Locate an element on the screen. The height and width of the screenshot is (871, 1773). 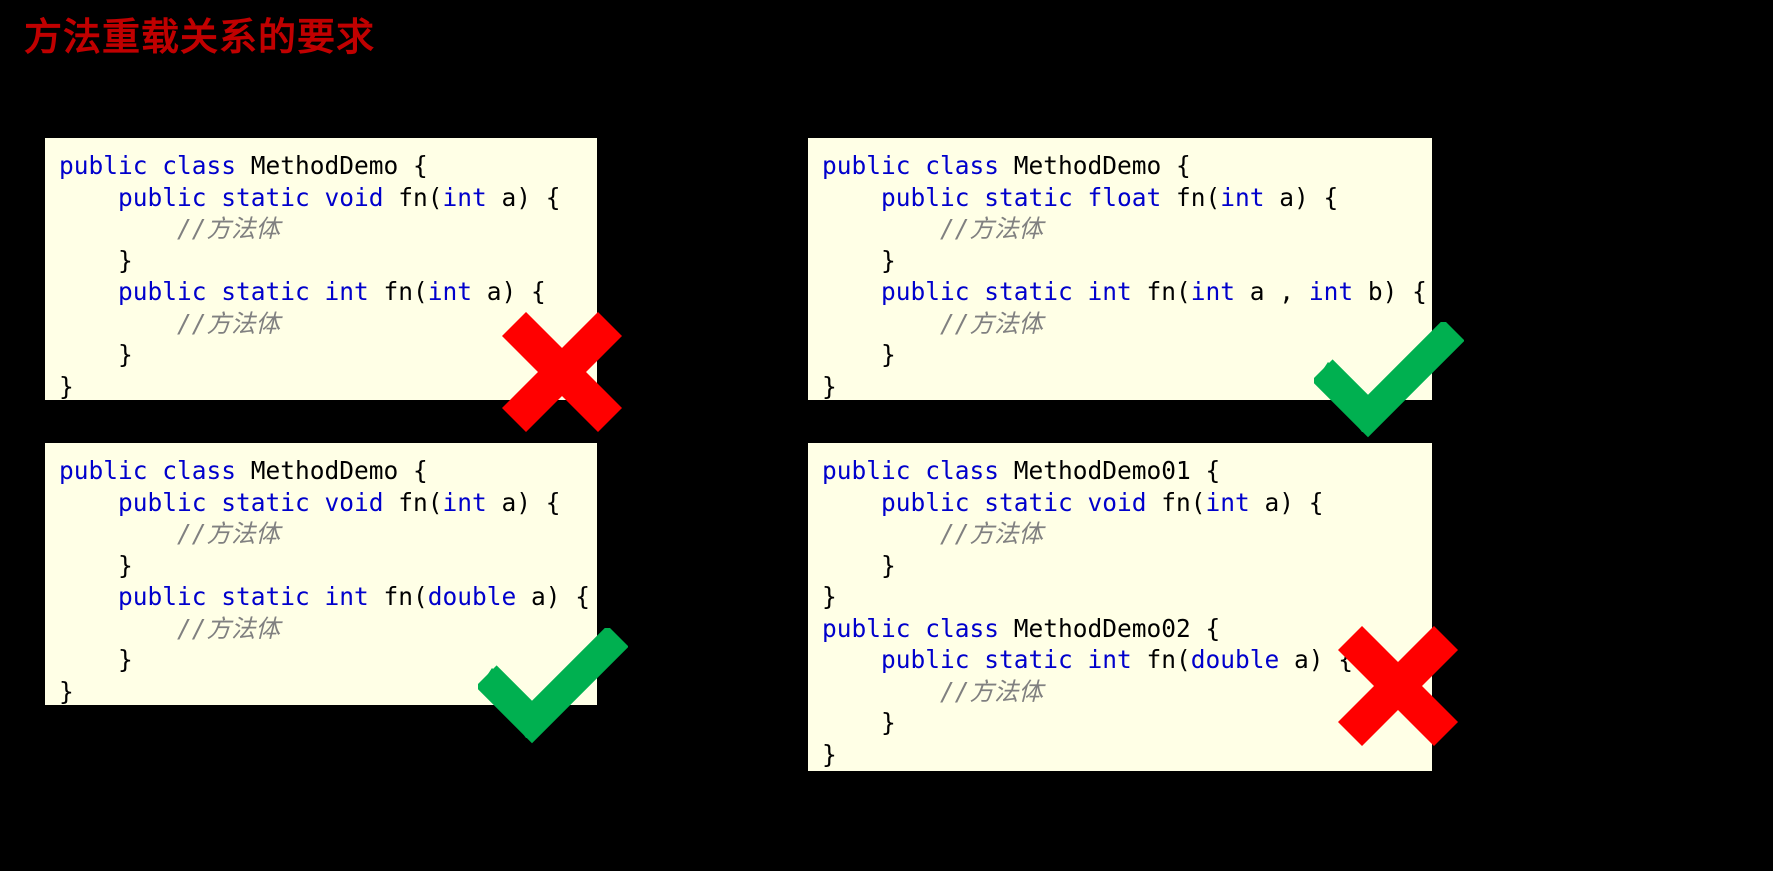
code-line: public class MethodDemo02 { is located at coordinates (1127, 629).